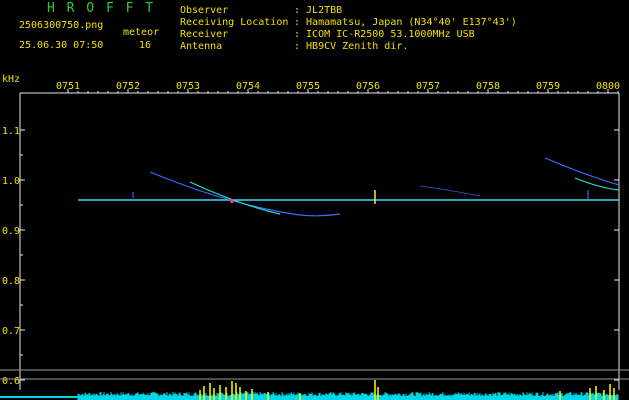 This screenshot has height=400, width=629. I want to click on x-tick-label: 0756, so click(368, 86).